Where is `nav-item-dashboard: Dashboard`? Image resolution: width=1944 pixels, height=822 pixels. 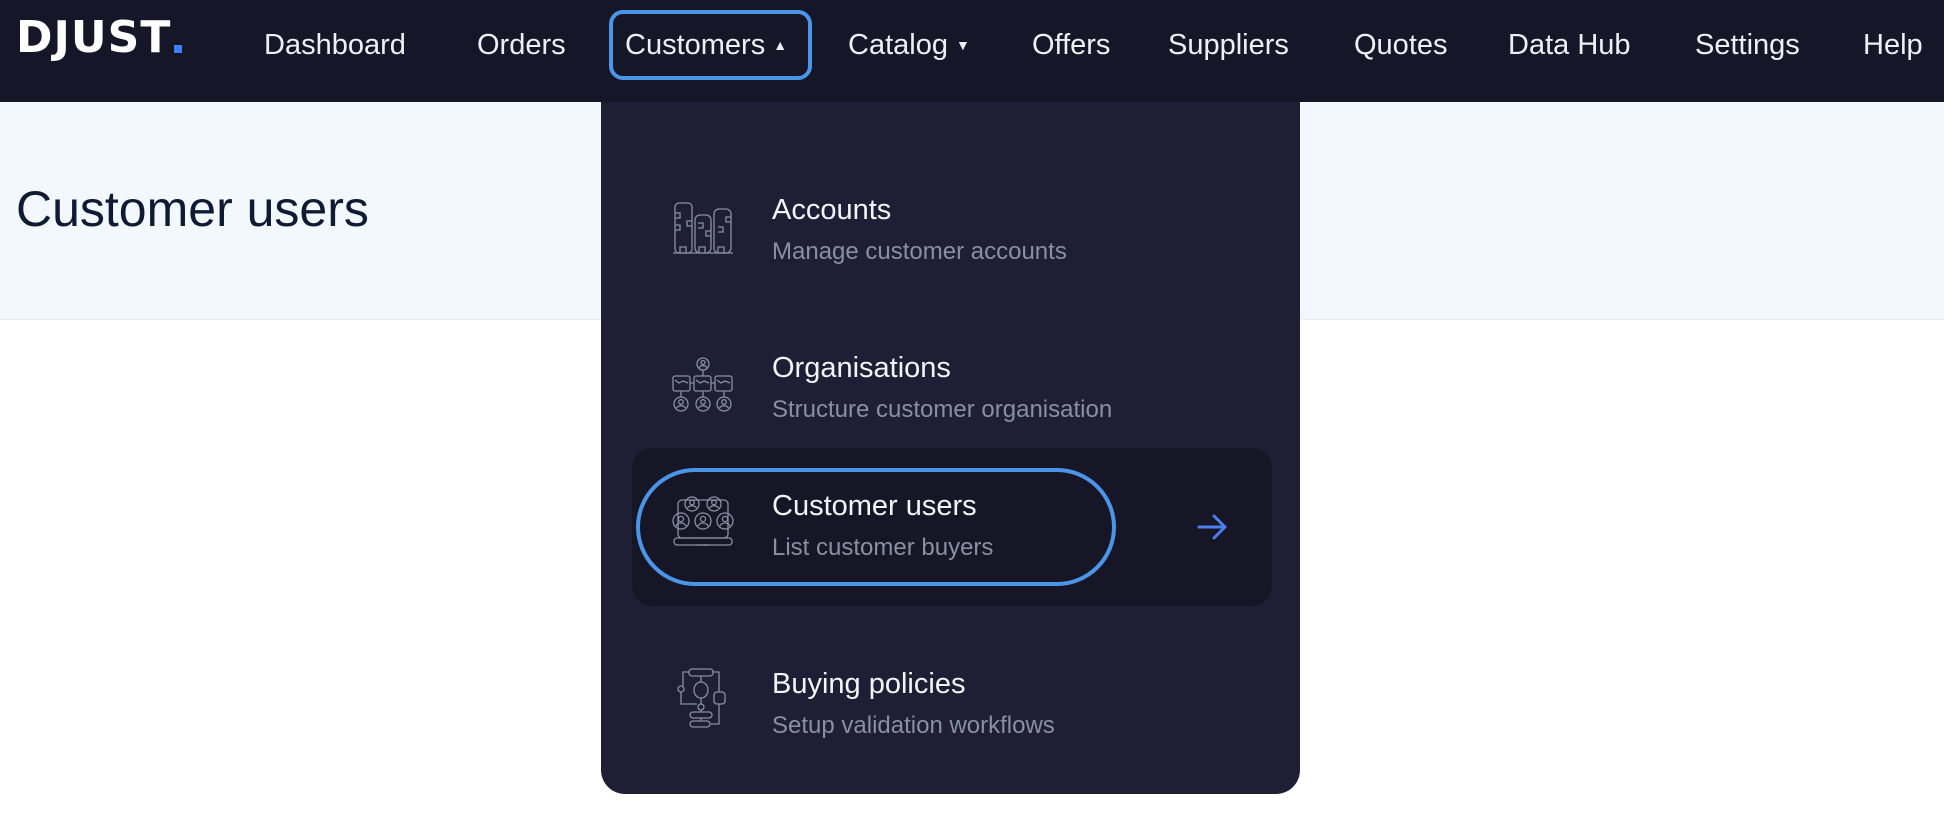 nav-item-dashboard: Dashboard is located at coordinates (335, 45).